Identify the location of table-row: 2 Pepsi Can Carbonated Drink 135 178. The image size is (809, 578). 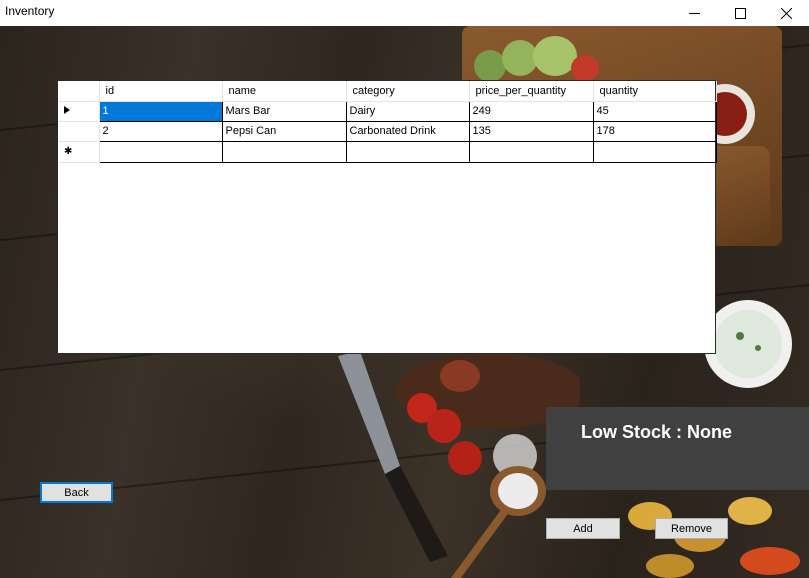
(387, 131).